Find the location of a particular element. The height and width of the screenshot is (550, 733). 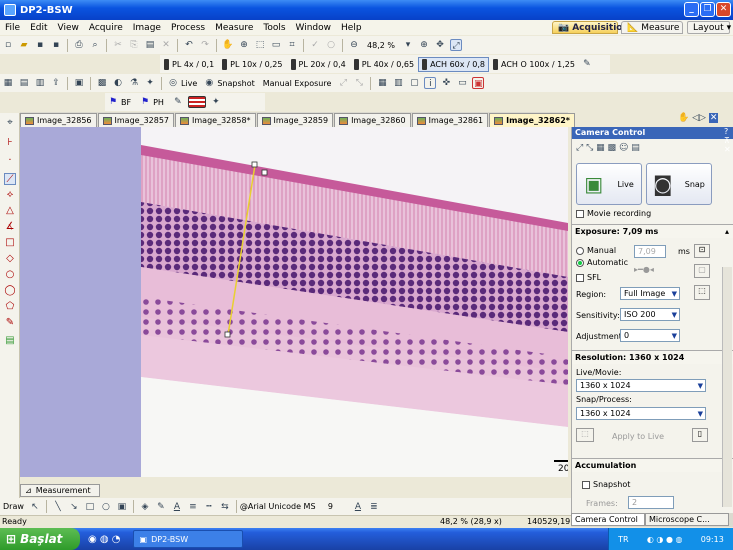

select-icon: ⬚ is located at coordinates (260, 45).